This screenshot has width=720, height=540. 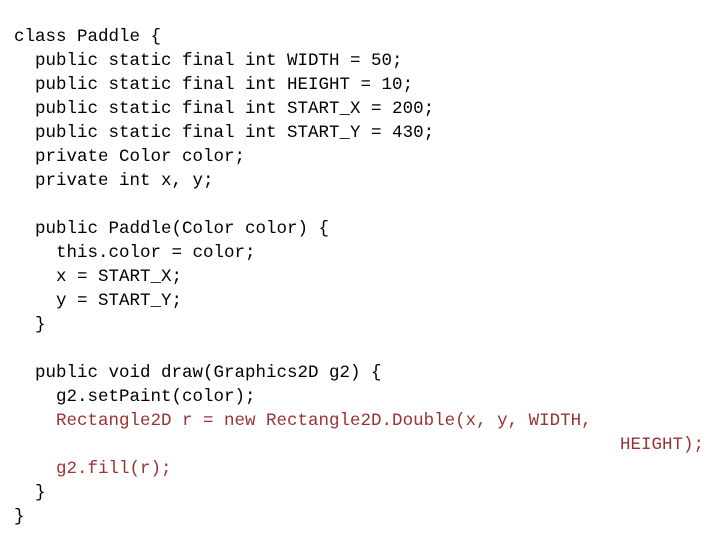 I want to click on code-line: y = START_Y;, so click(x=98, y=301).